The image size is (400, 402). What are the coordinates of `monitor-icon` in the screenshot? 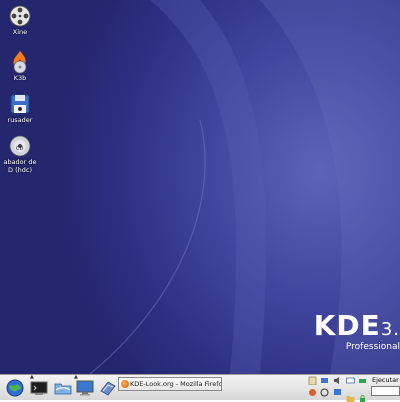 It's located at (85, 388).